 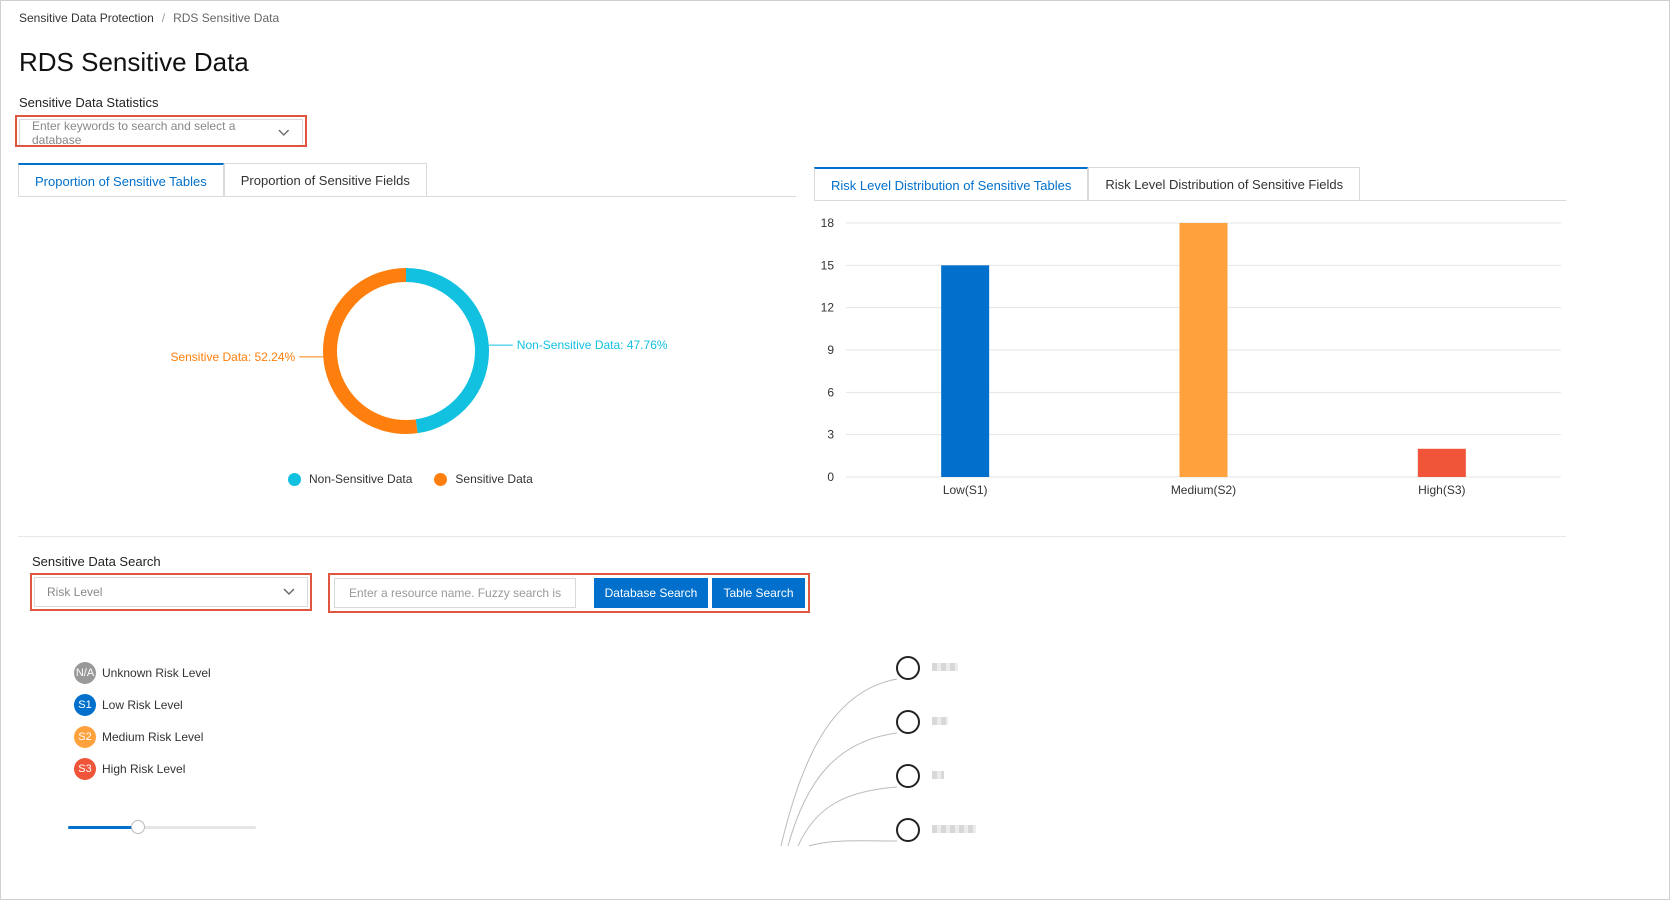 I want to click on tree-links, so click(x=839, y=762).